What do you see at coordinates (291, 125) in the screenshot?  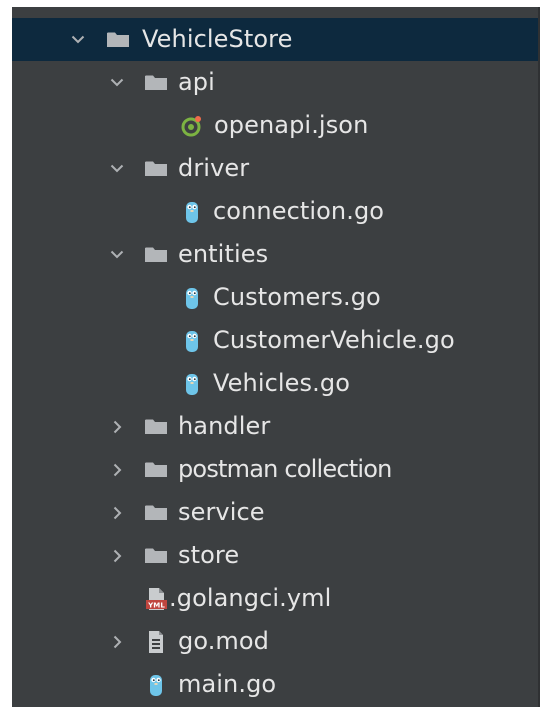 I see `tree-row-label: openapi.json` at bounding box center [291, 125].